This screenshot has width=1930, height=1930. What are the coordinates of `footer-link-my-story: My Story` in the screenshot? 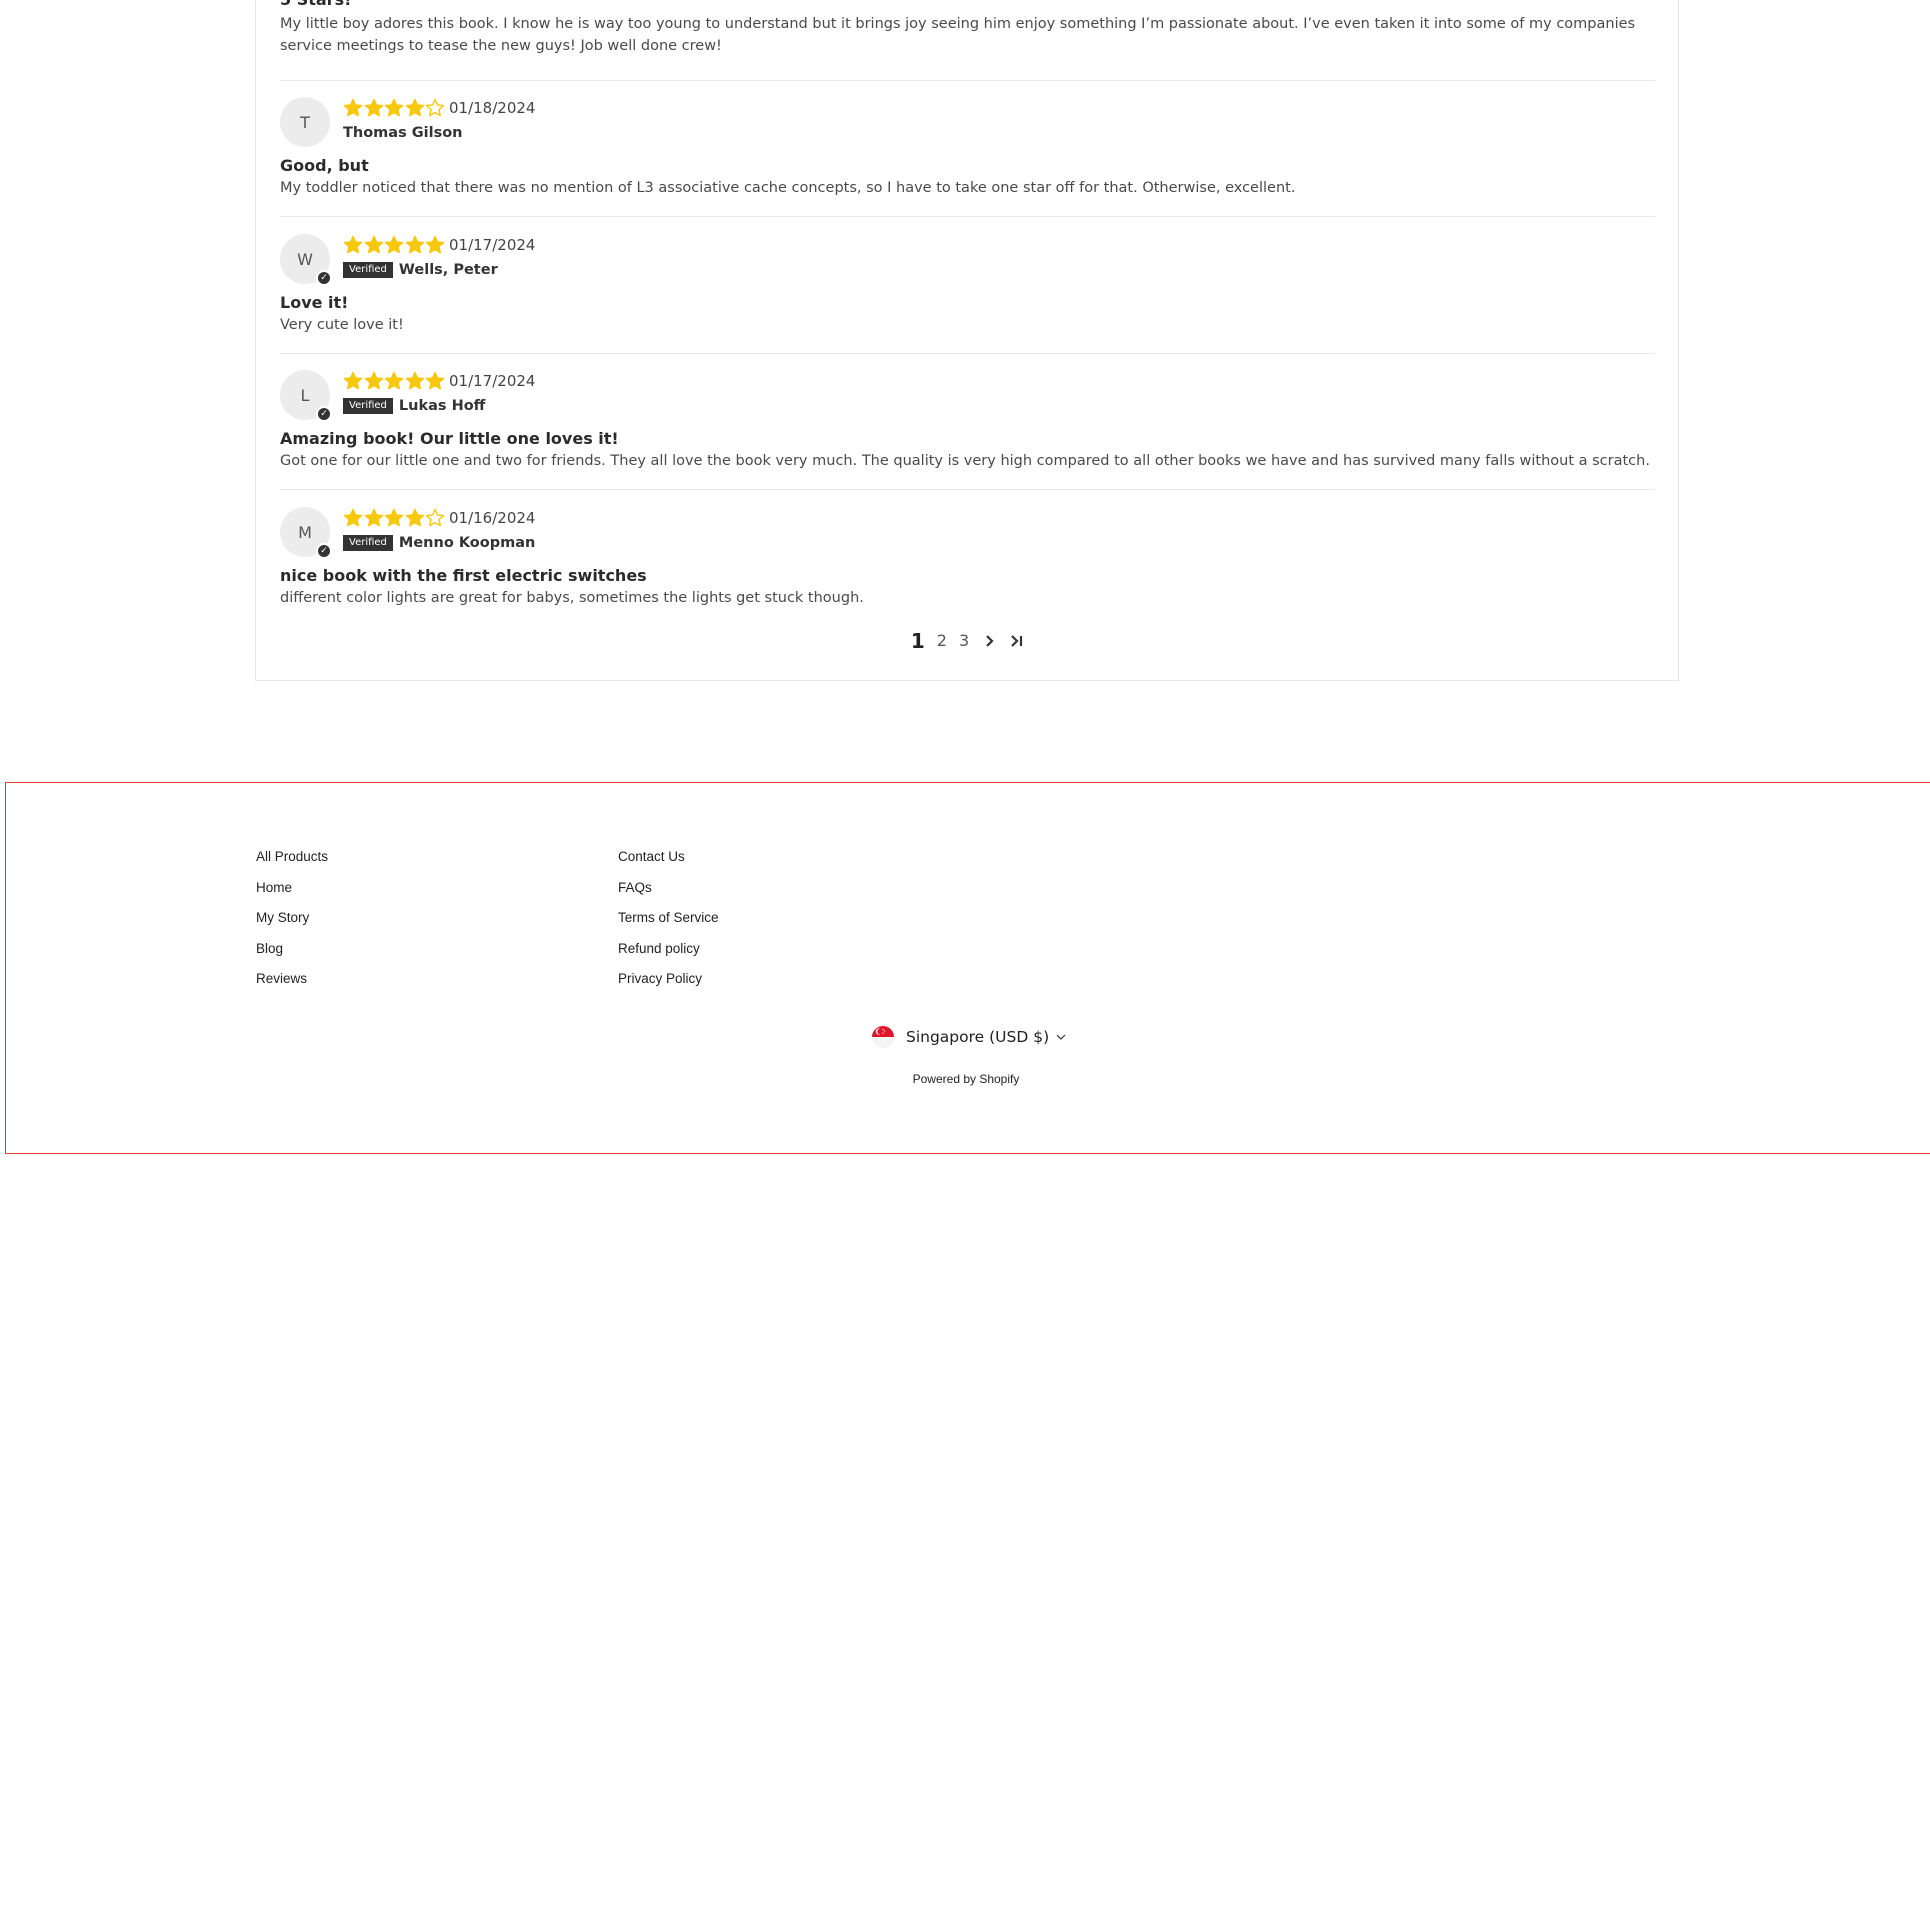 It's located at (292, 918).